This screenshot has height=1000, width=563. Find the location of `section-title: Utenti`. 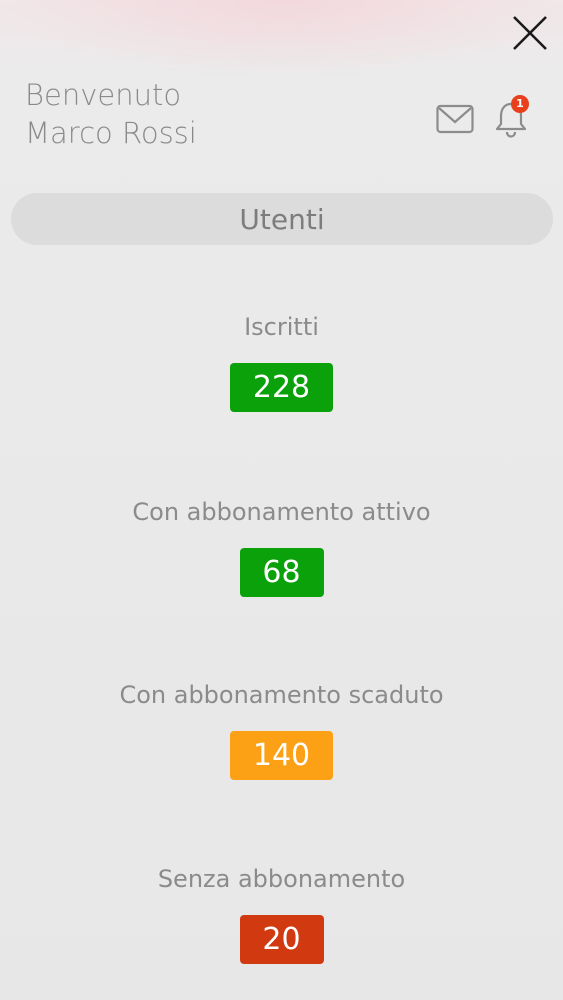

section-title: Utenti is located at coordinates (282, 219).